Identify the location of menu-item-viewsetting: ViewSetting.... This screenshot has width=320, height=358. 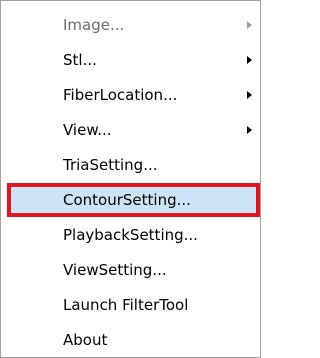
(130, 270).